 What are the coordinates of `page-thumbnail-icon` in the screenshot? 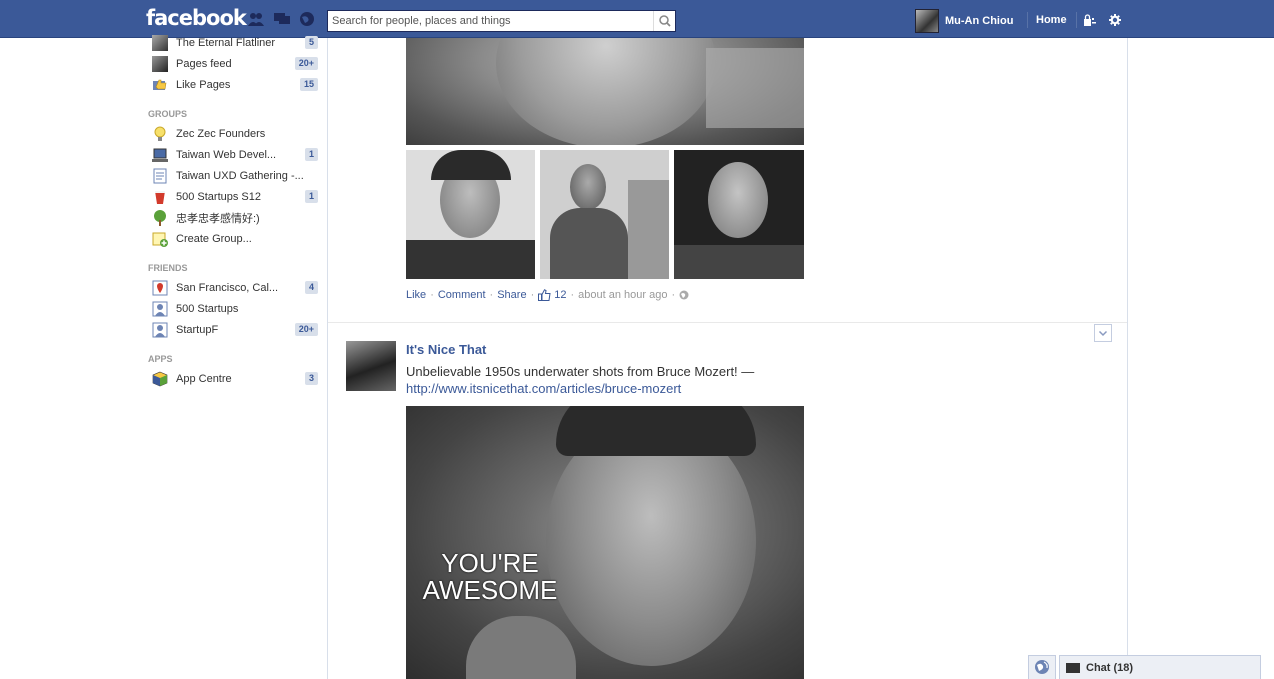 It's located at (160, 42).